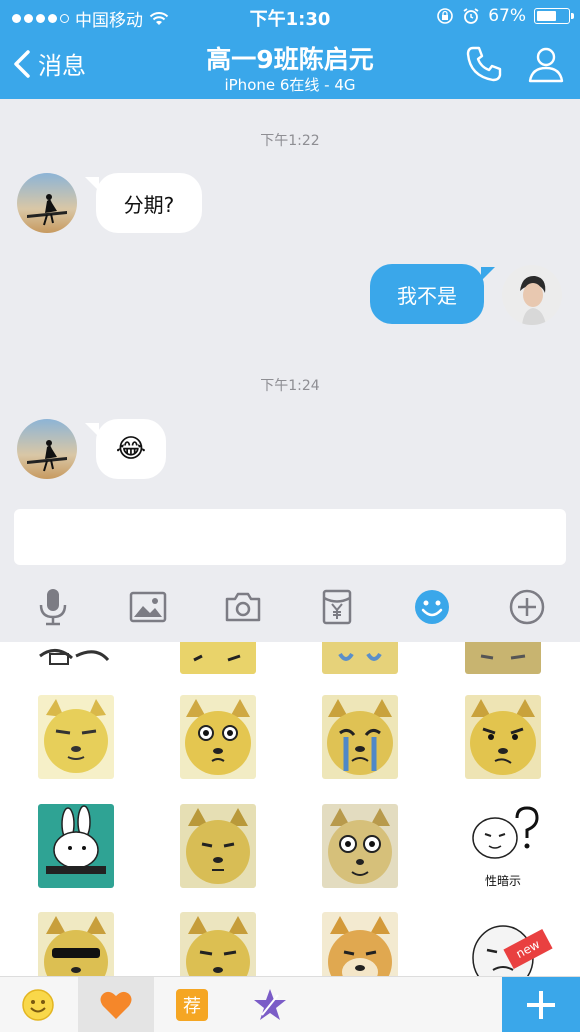 The width and height of the screenshot is (580, 1032). I want to click on plus-icon, so click(541, 1005).